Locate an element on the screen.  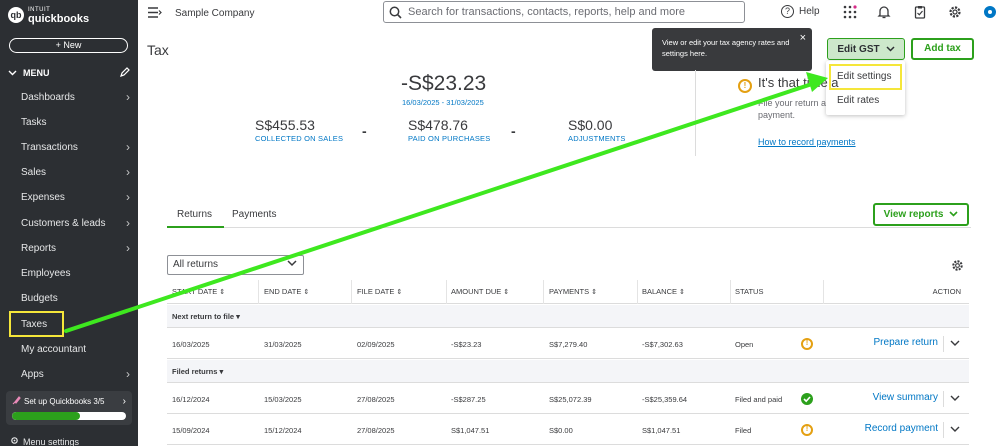
search-bar is located at coordinates (564, 12).